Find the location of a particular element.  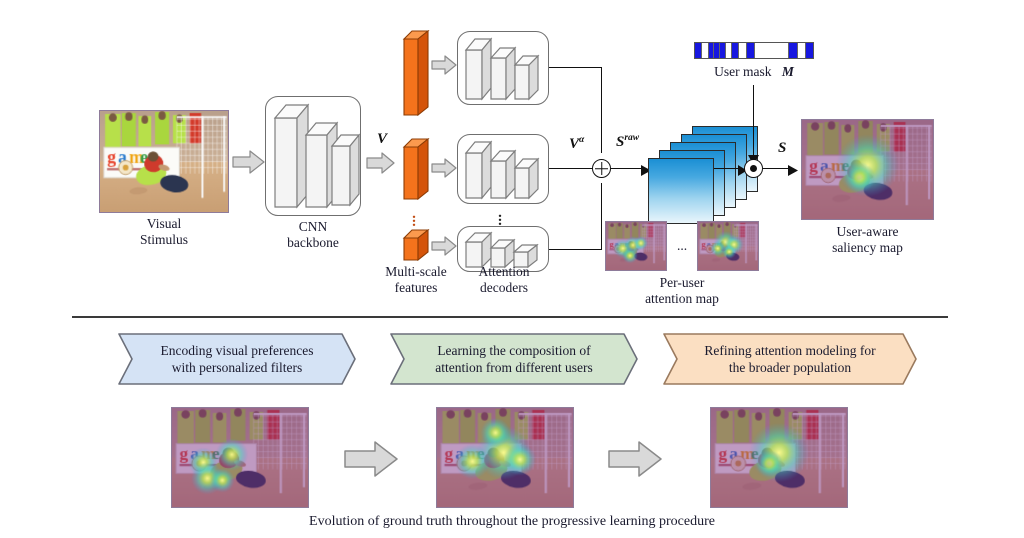

wire-product-to-output is located at coordinates (777, 169).